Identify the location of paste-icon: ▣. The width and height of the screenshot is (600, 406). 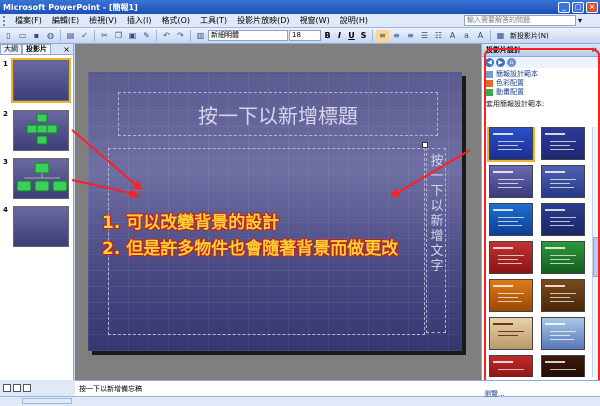
(132, 36).